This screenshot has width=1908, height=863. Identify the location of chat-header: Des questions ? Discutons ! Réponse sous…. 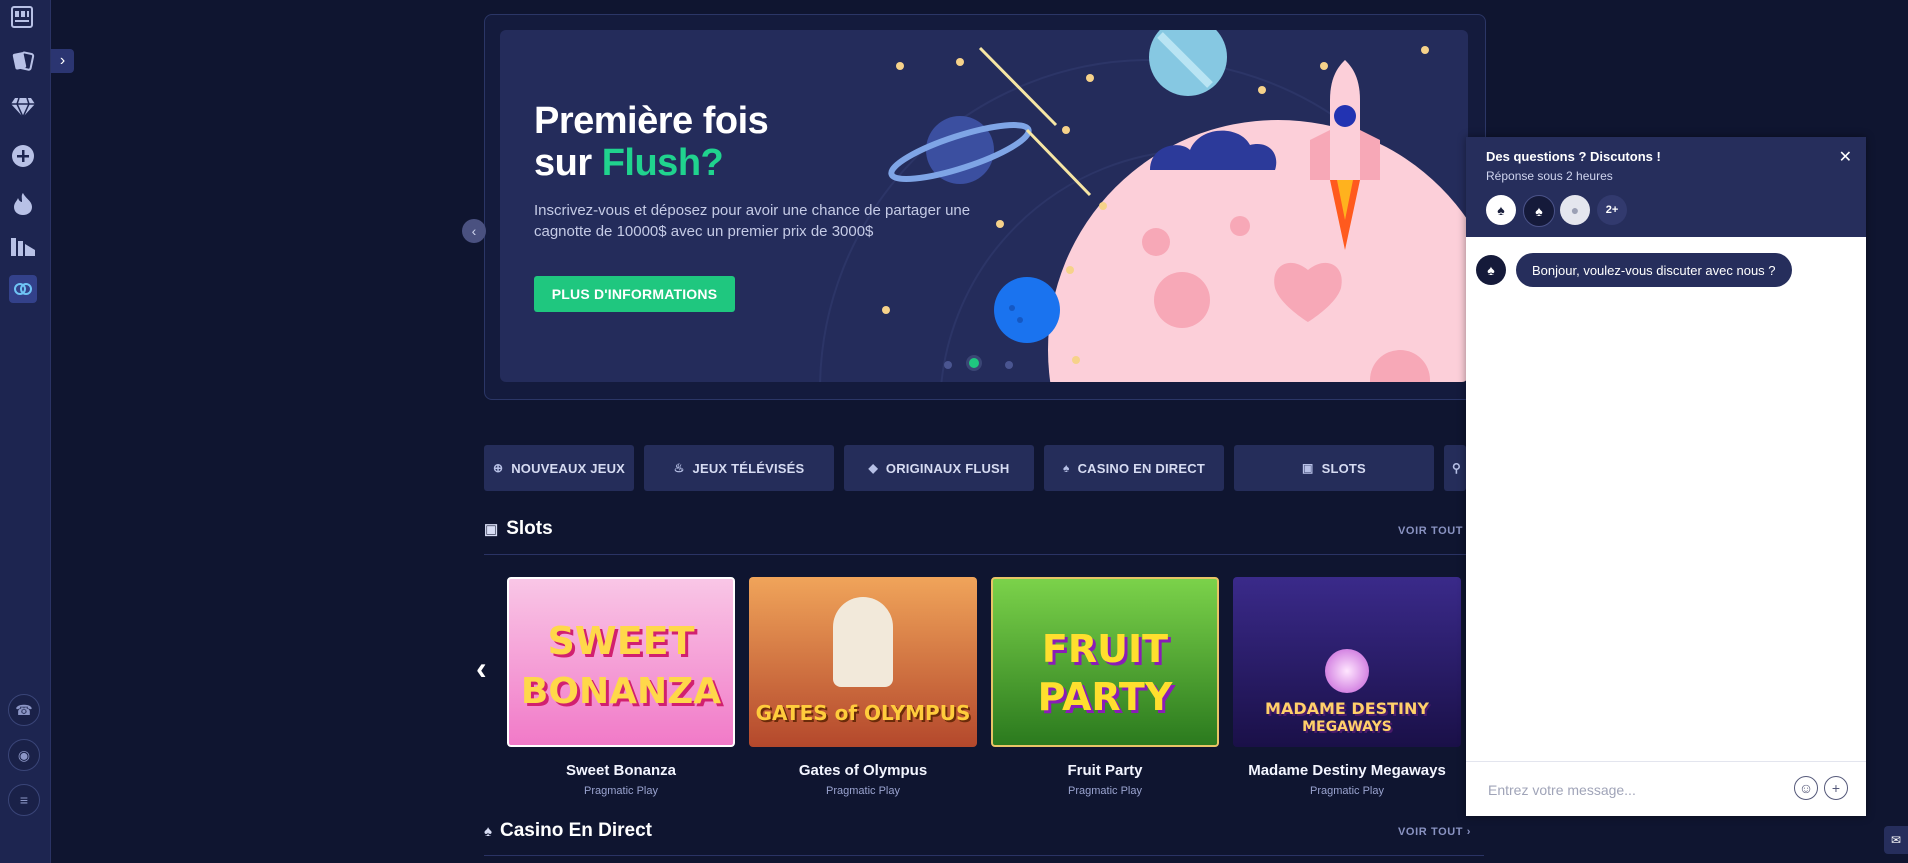
(1666, 187).